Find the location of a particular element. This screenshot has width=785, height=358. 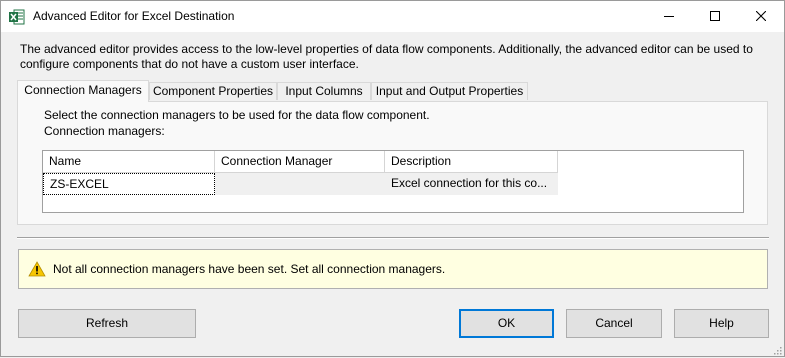

close-button is located at coordinates (761, 16).